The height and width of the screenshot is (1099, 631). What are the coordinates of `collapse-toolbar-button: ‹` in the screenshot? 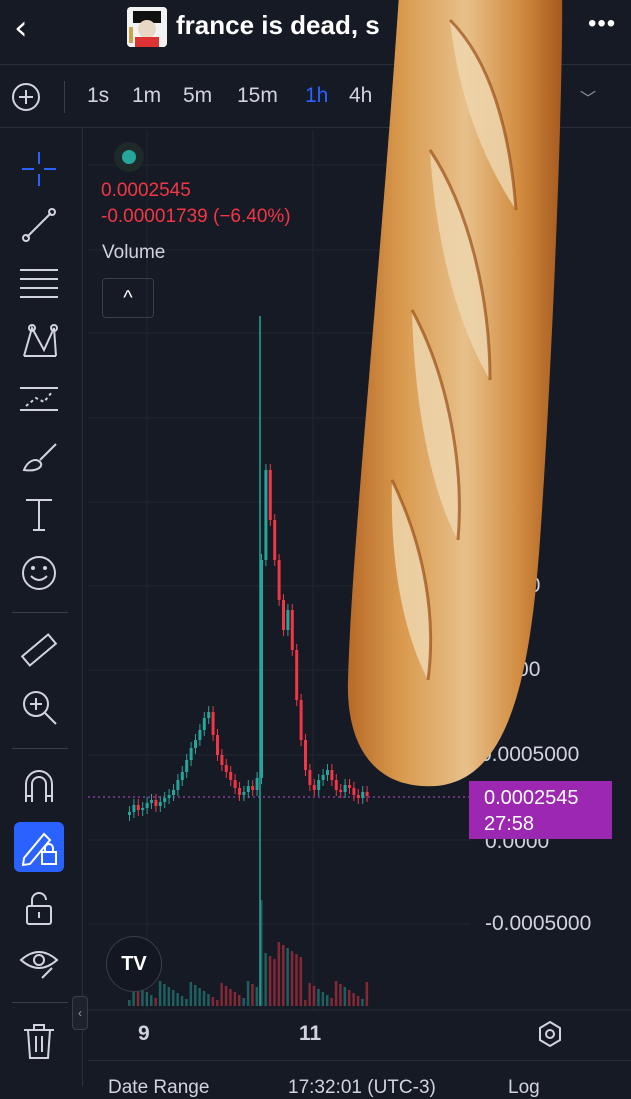 It's located at (80, 1013).